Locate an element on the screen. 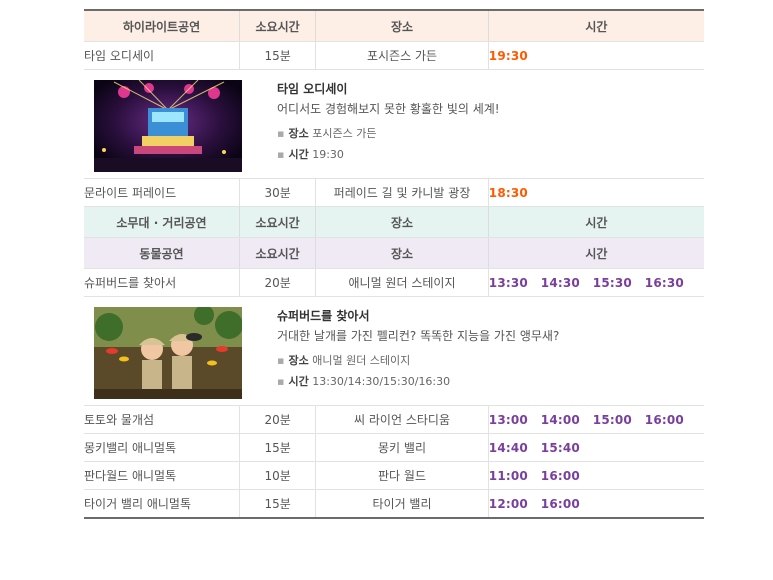 Image resolution: width=773 pixels, height=580 pixels. detail-title: 타임 오디세이 is located at coordinates (312, 89).